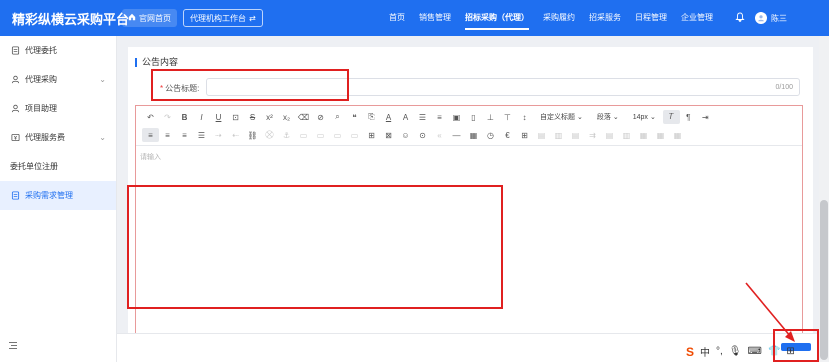 This screenshot has height=362, width=829. What do you see at coordinates (755, 351) in the screenshot?
I see `keyboard-icon: ⌨` at bounding box center [755, 351].